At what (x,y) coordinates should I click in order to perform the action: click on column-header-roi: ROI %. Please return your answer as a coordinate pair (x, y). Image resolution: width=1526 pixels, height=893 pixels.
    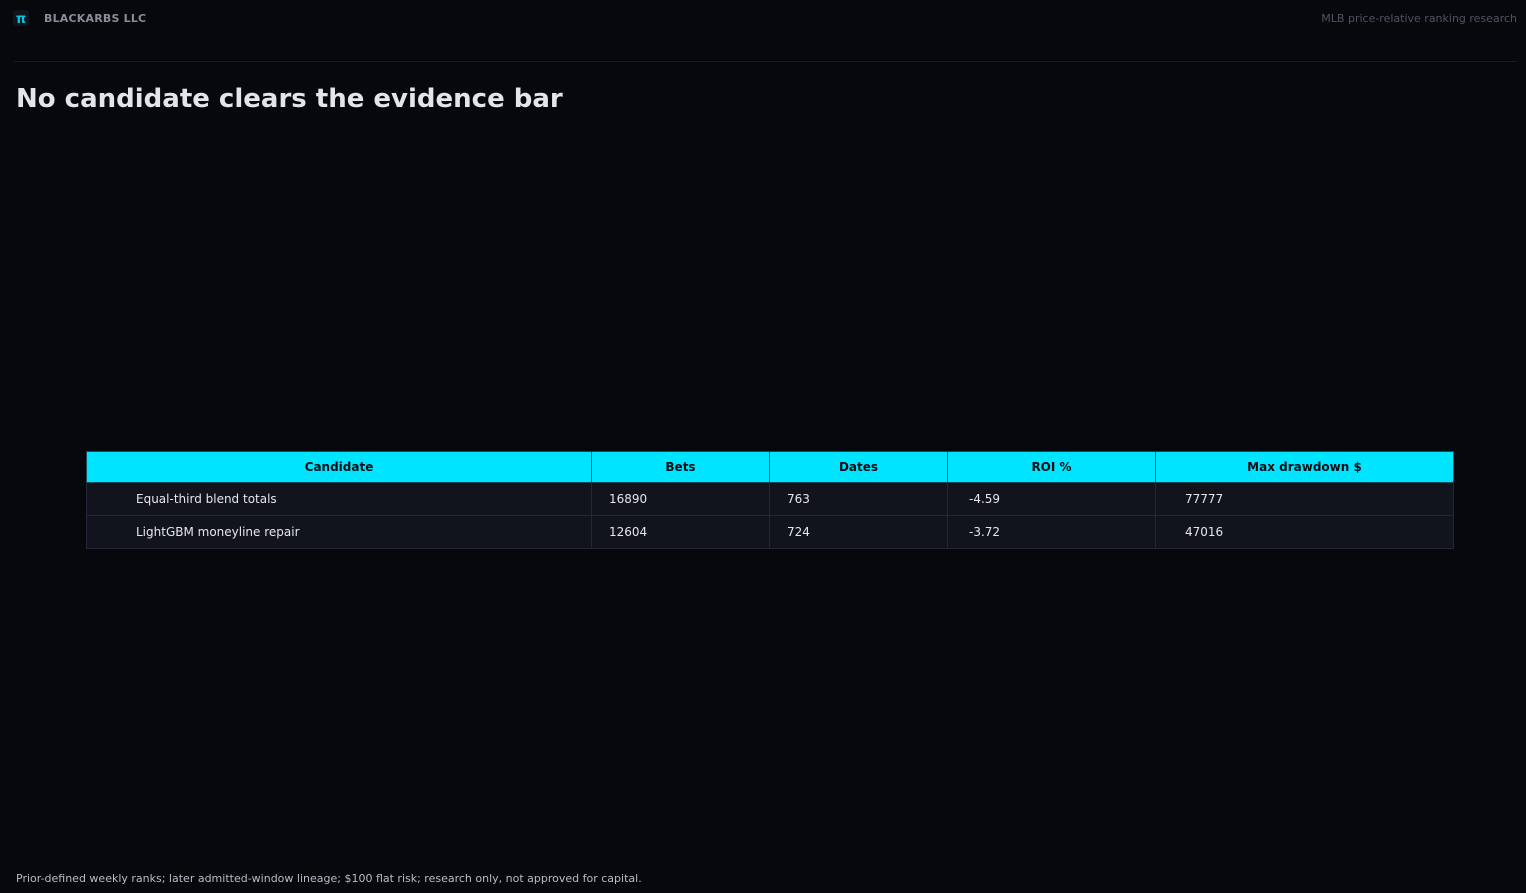
    Looking at the image, I should click on (1051, 467).